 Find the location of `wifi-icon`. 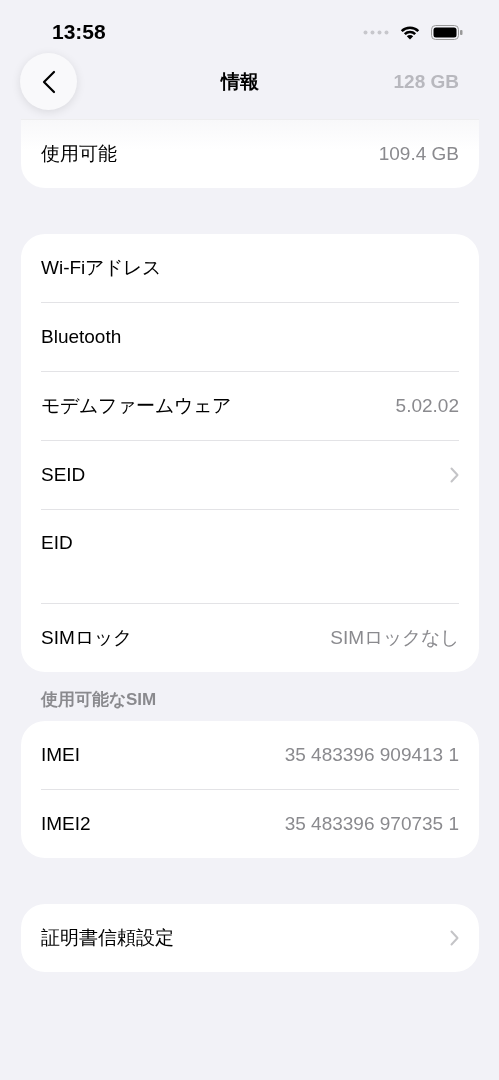

wifi-icon is located at coordinates (410, 32).